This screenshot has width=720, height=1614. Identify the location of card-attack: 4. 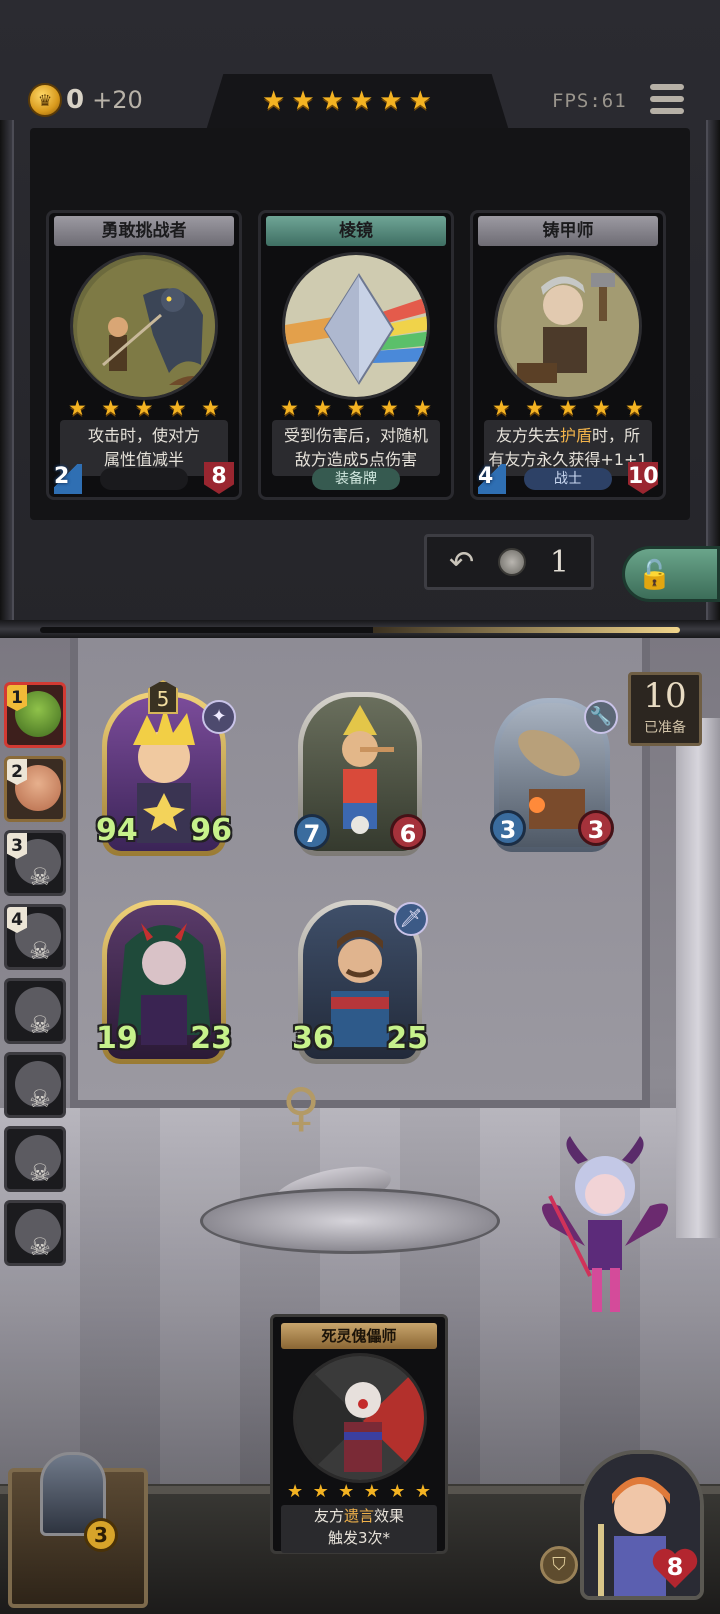
(492, 479).